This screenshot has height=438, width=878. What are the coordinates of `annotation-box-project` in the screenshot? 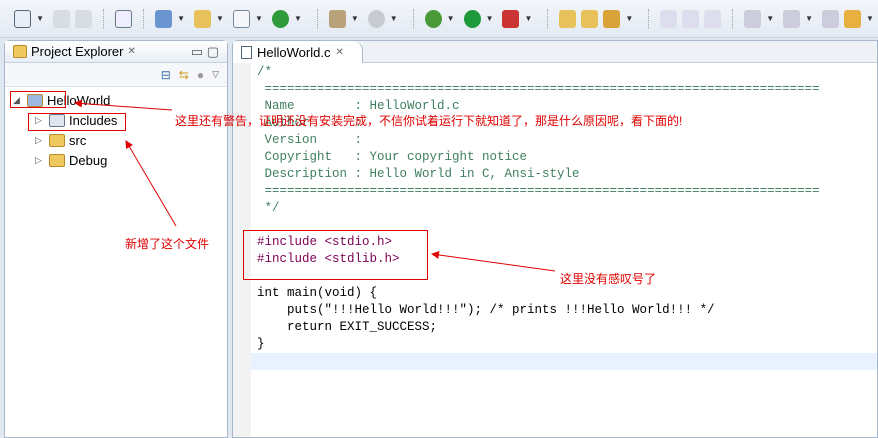 It's located at (38, 99).